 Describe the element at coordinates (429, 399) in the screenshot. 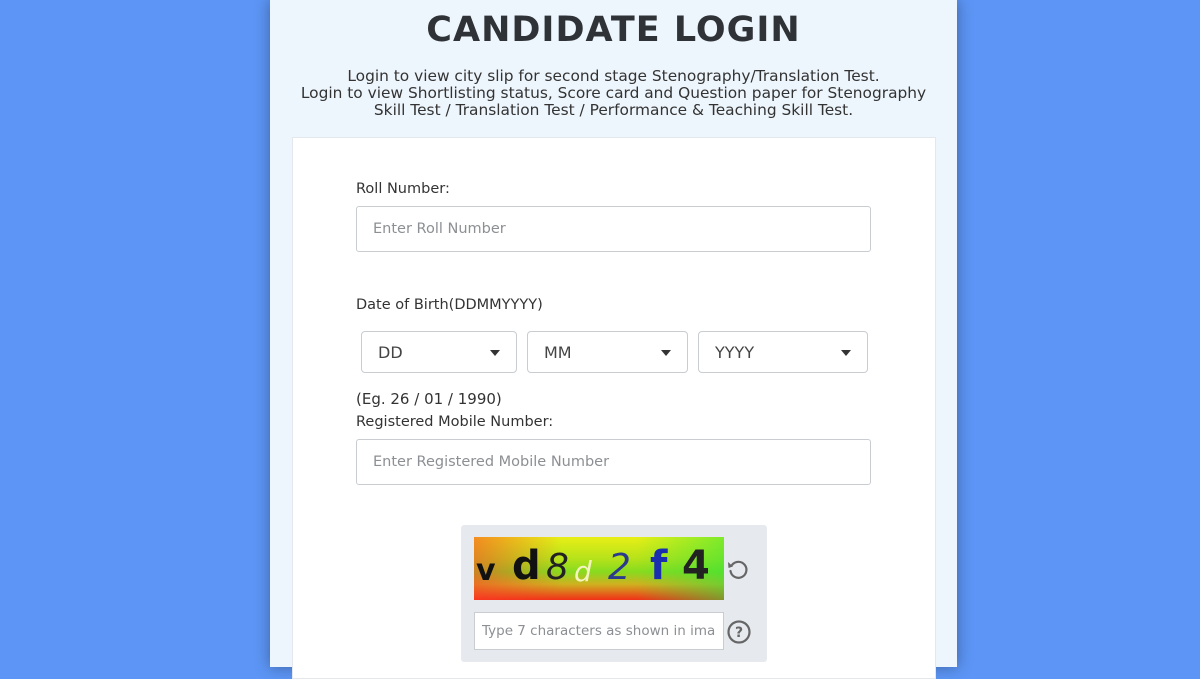

I see `dob-example: (Eg. 26 / 01 / 1990)` at that location.